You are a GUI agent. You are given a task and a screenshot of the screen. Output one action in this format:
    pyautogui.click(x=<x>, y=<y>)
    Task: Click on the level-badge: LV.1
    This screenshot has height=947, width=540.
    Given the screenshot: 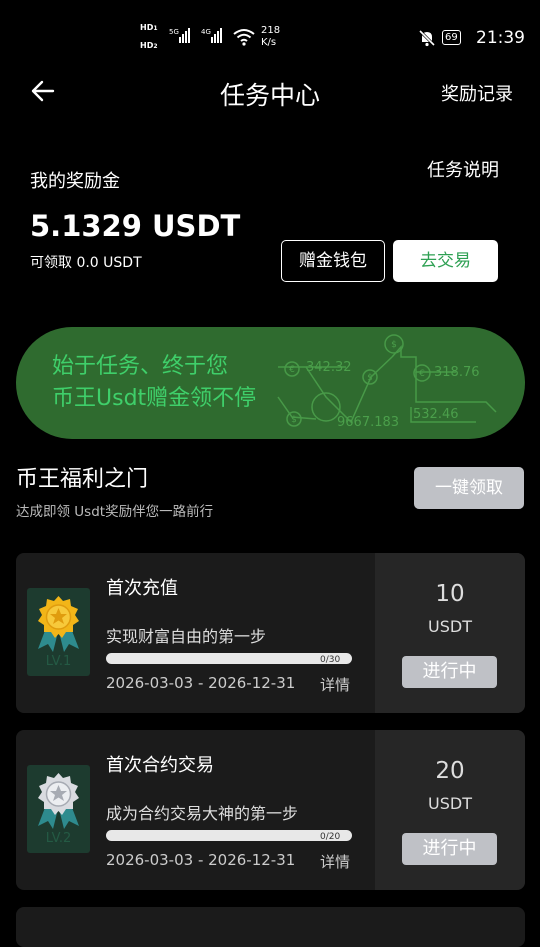 What is the action you would take?
    pyautogui.click(x=58, y=632)
    